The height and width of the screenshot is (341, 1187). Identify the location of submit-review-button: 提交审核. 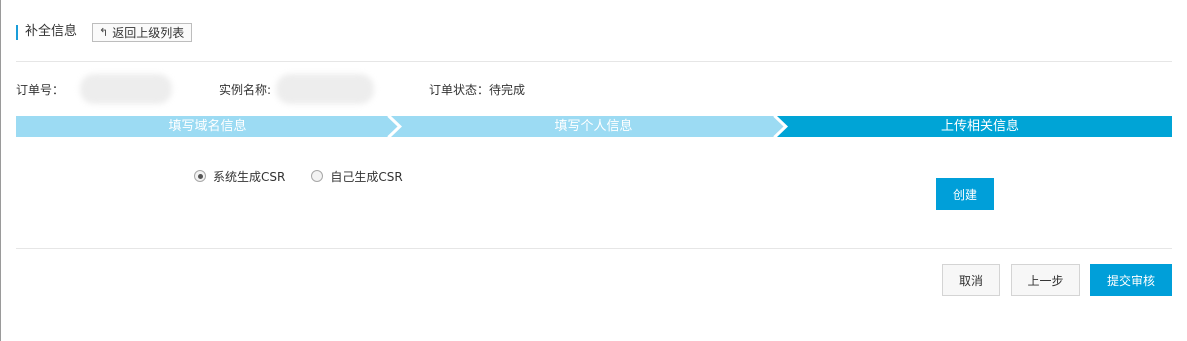
(1131, 280).